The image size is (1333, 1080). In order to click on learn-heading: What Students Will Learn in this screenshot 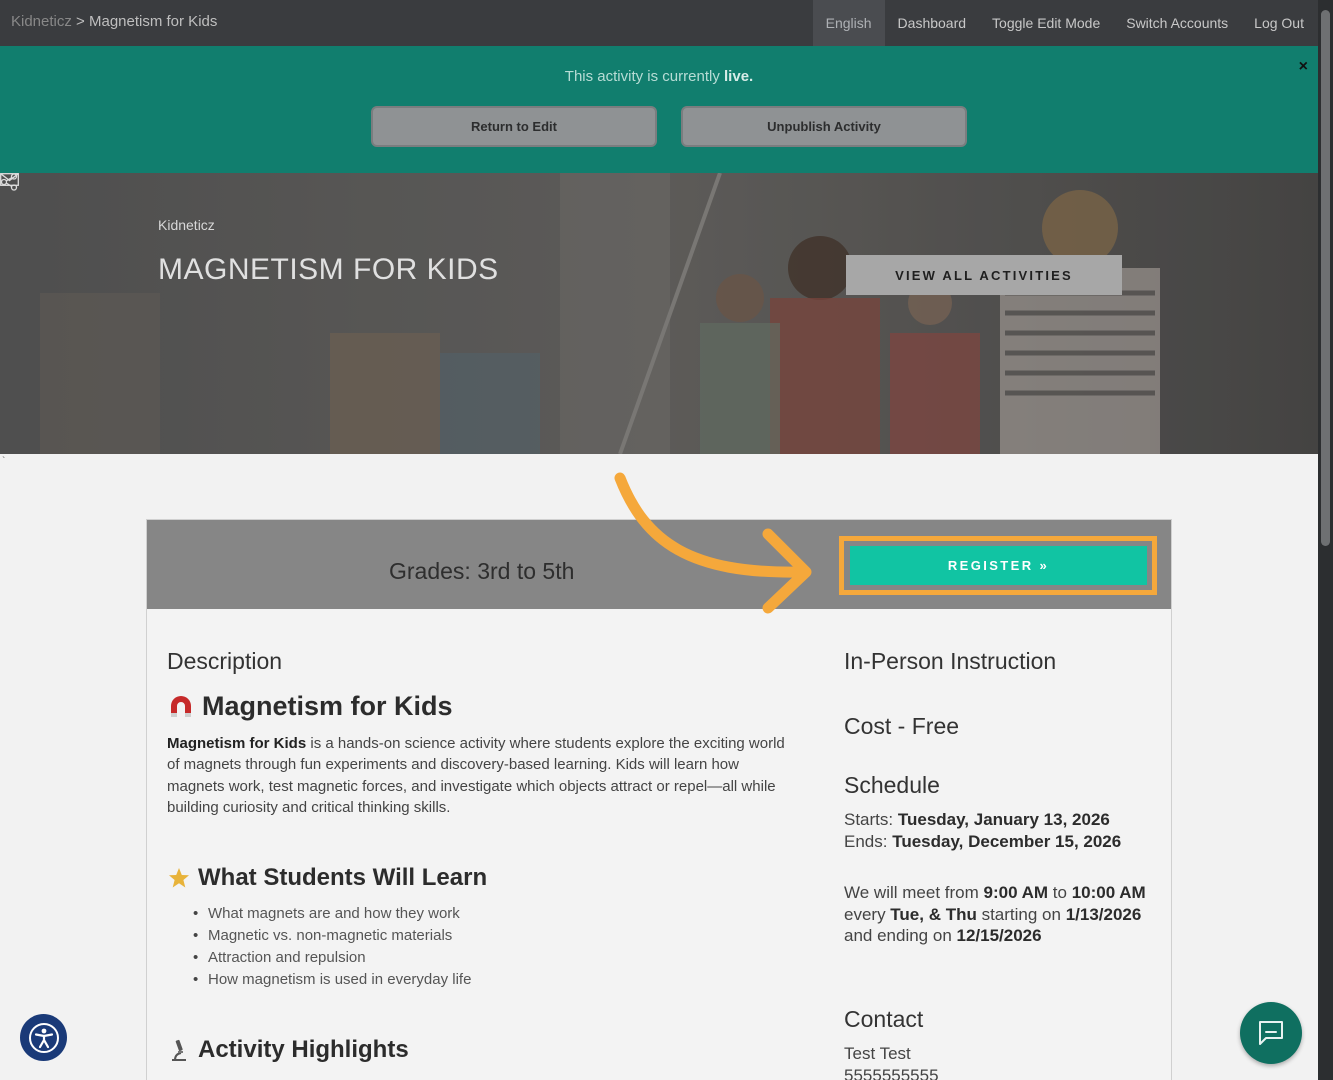, I will do `click(327, 878)`.